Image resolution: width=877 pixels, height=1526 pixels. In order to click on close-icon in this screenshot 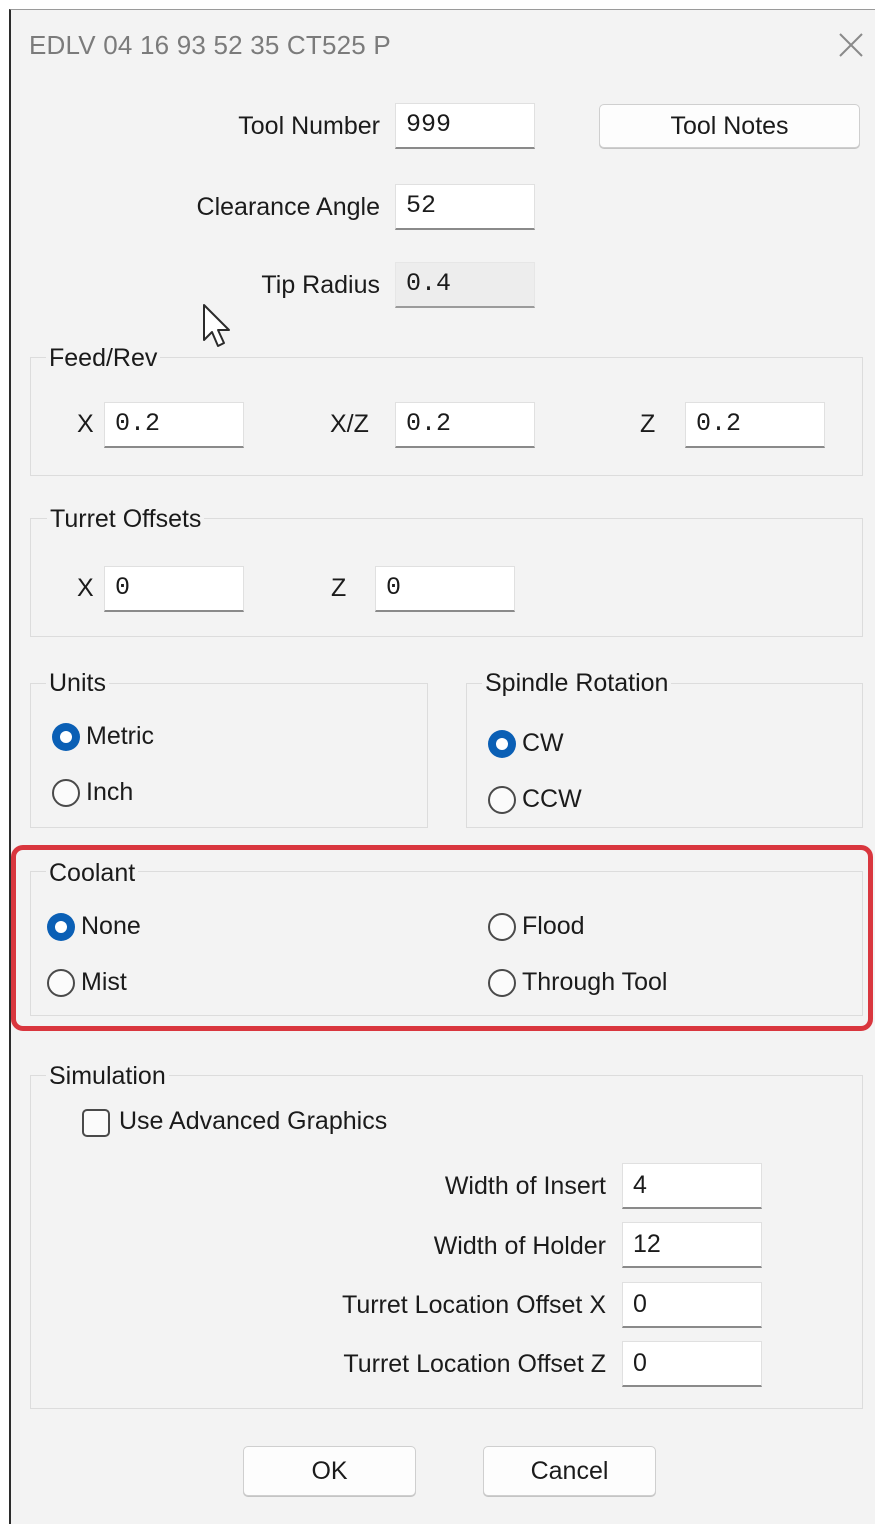, I will do `click(851, 45)`.